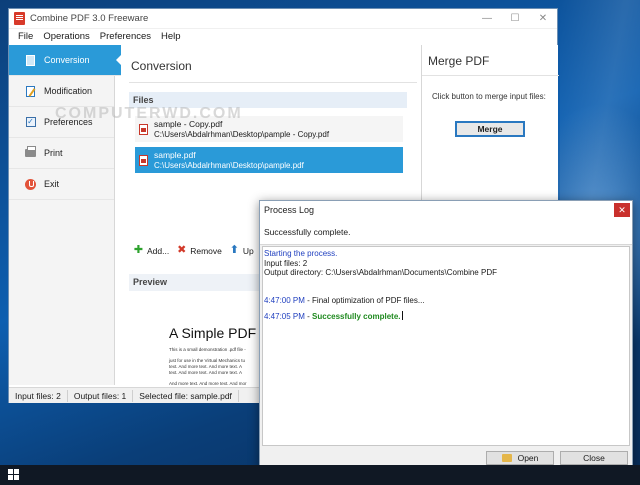 Image resolution: width=640 pixels, height=485 pixels. Describe the element at coordinates (182, 250) in the screenshot. I see `remove-x-icon: ✖` at that location.